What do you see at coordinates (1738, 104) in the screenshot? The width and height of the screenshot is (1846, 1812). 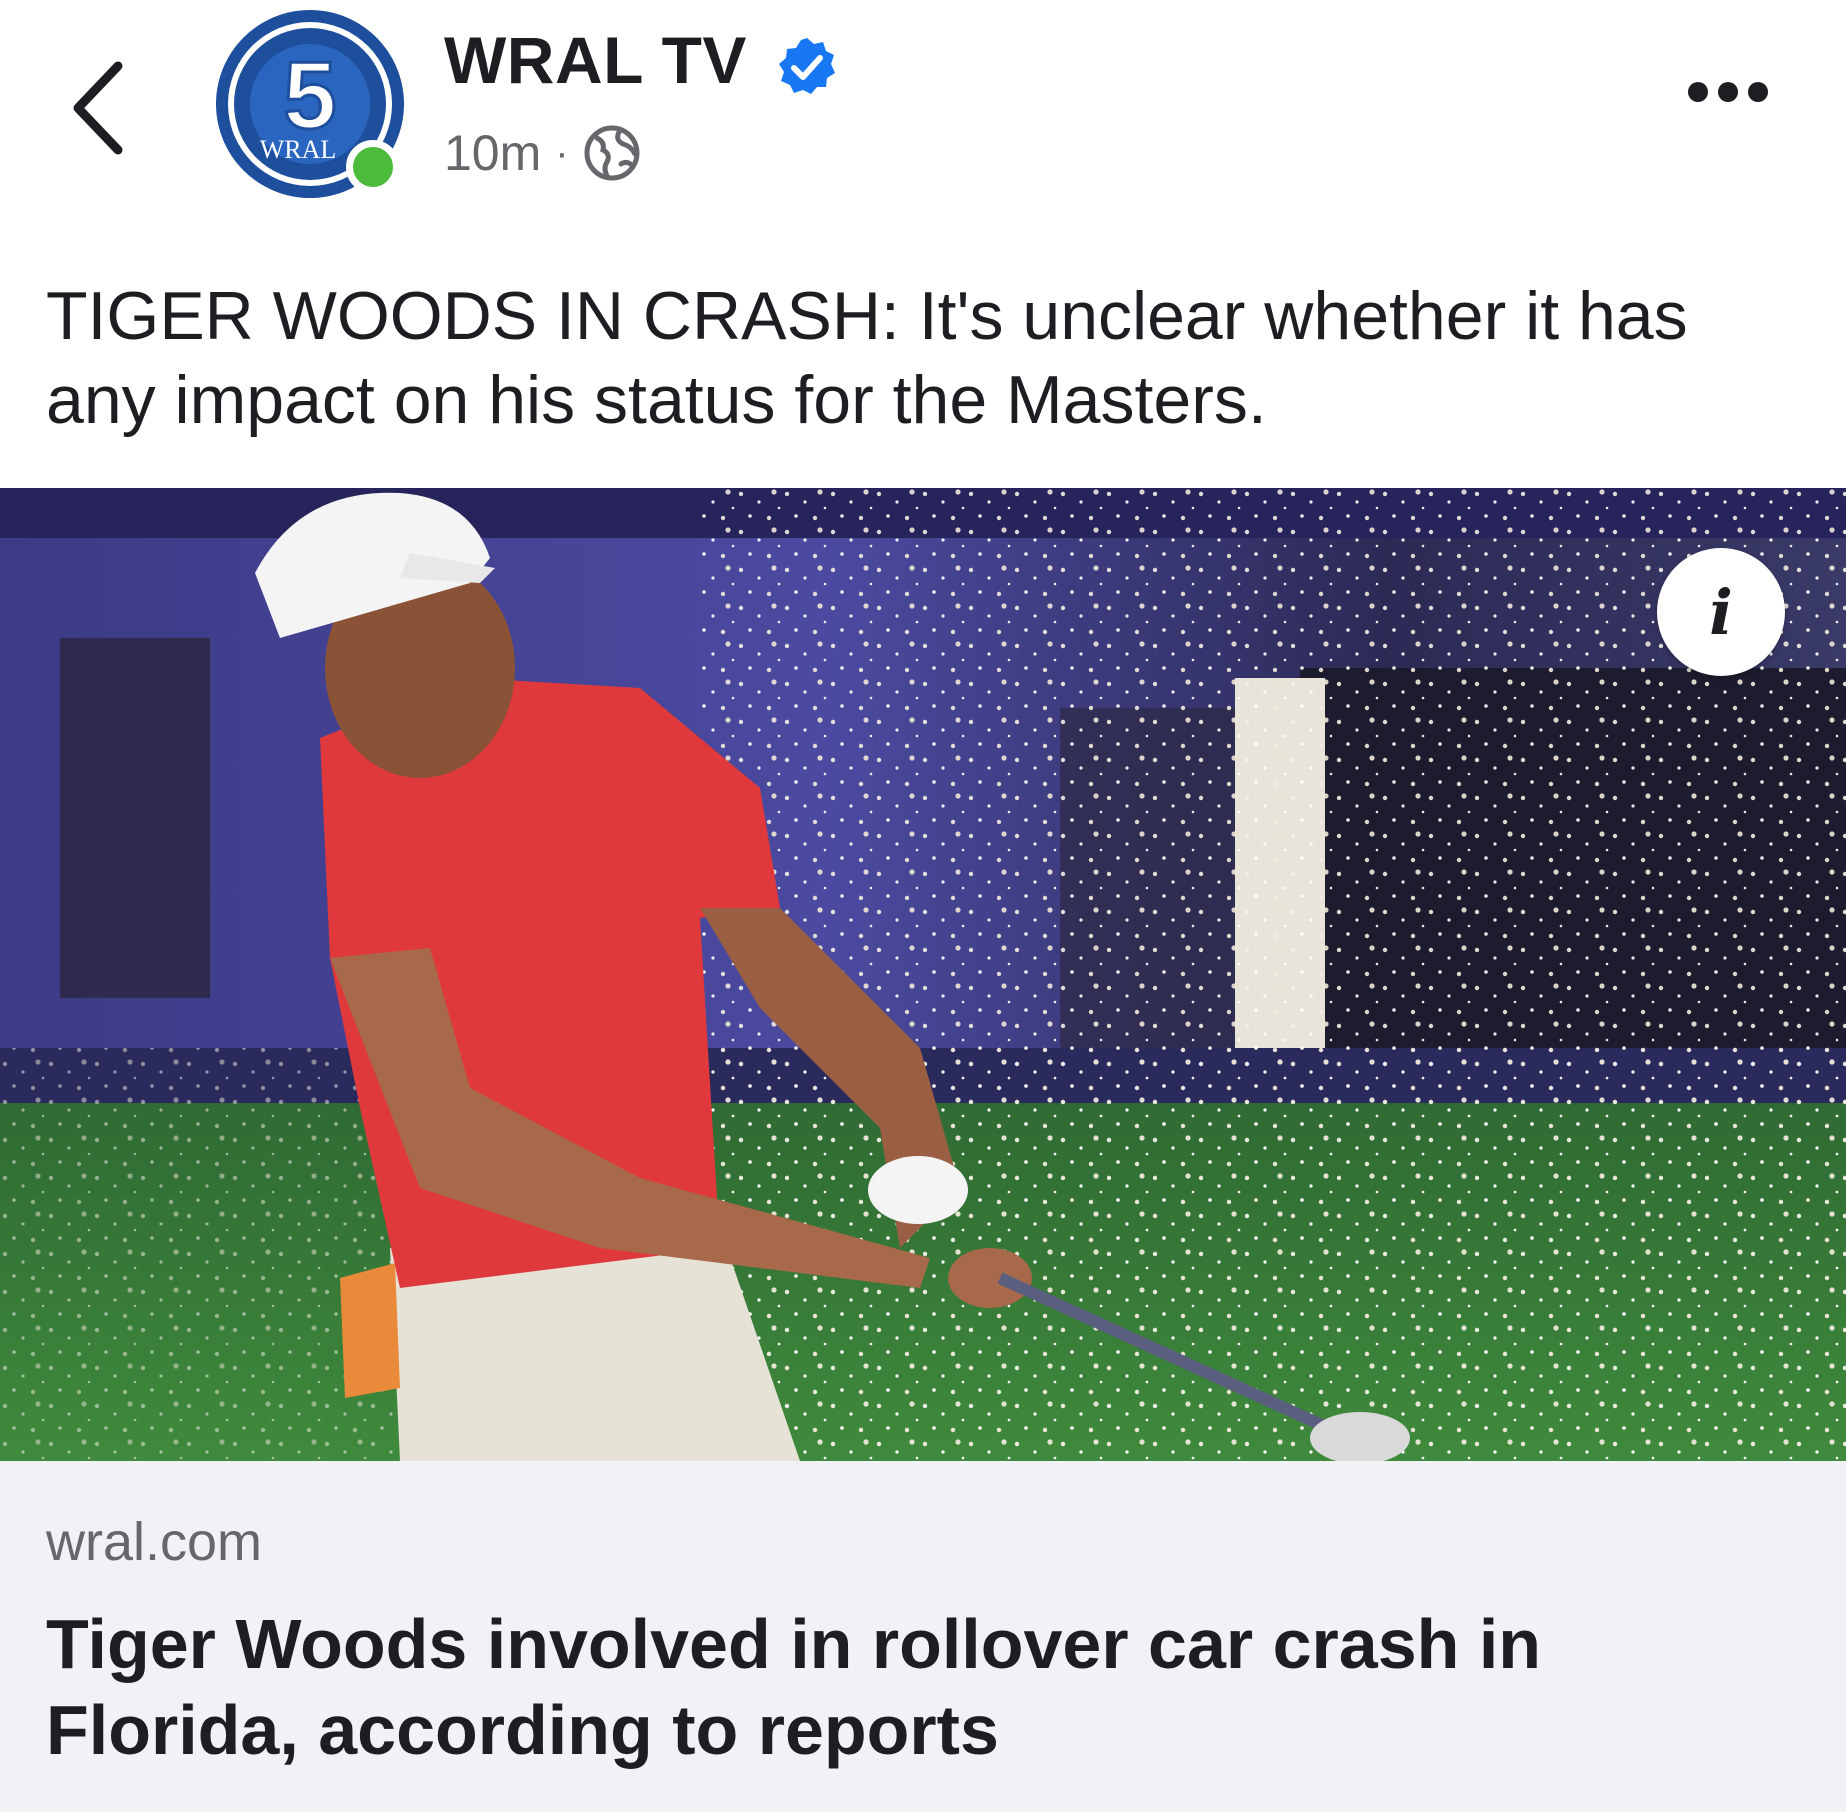 I see `more-options-icon` at bounding box center [1738, 104].